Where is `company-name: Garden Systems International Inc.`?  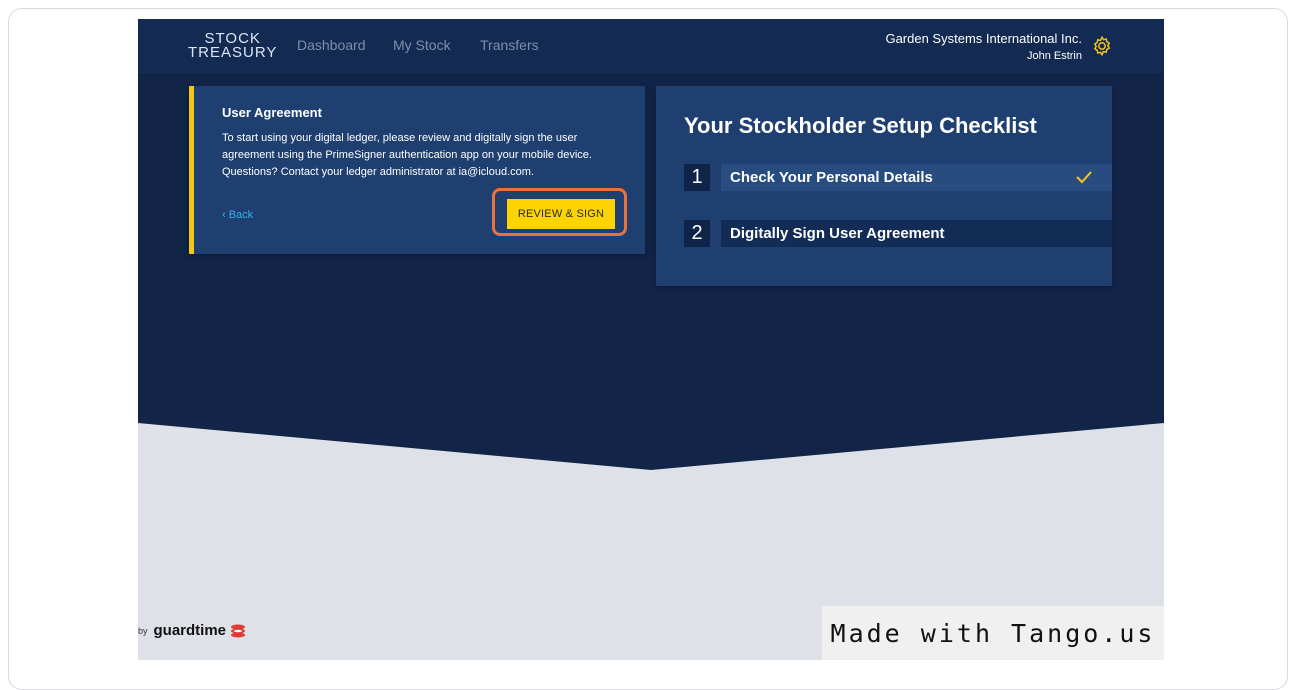 company-name: Garden Systems International Inc. is located at coordinates (983, 38).